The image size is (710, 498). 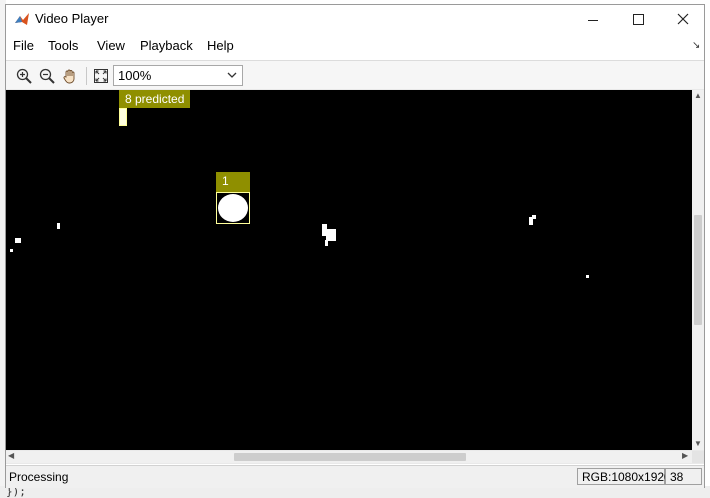 I want to click on toolbar: 100%, so click(x=355, y=76).